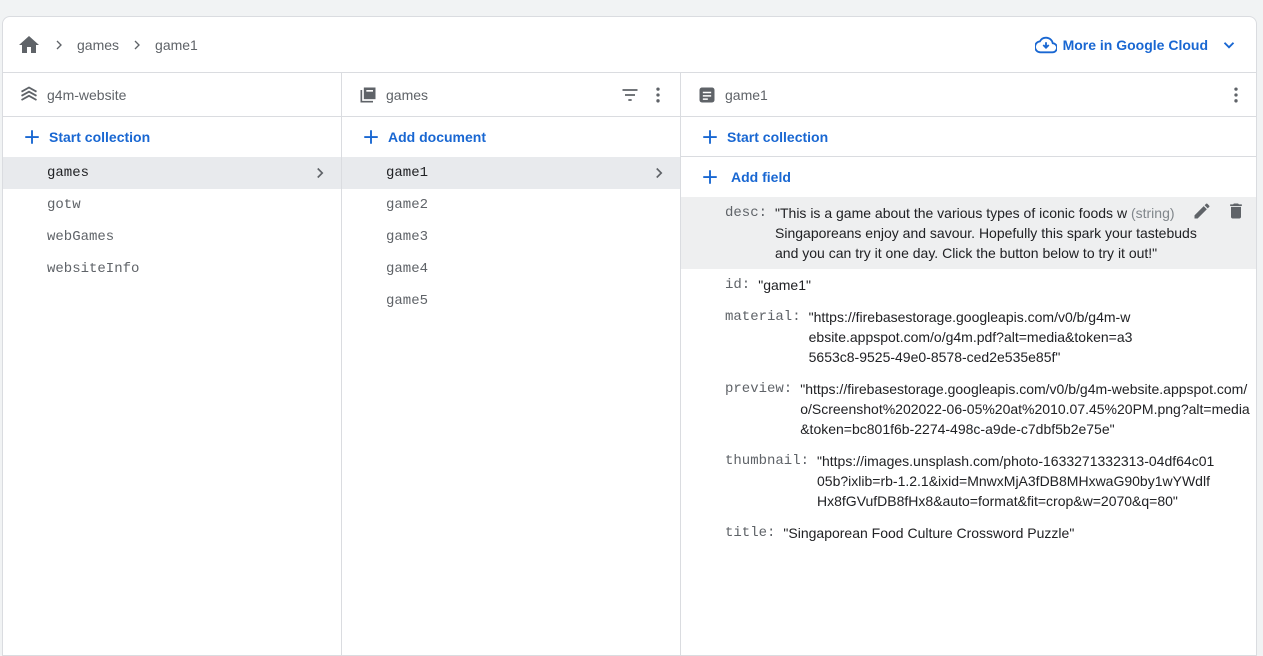 This screenshot has width=1263, height=656. Describe the element at coordinates (761, 177) in the screenshot. I see `add-field-label: Add field` at that location.